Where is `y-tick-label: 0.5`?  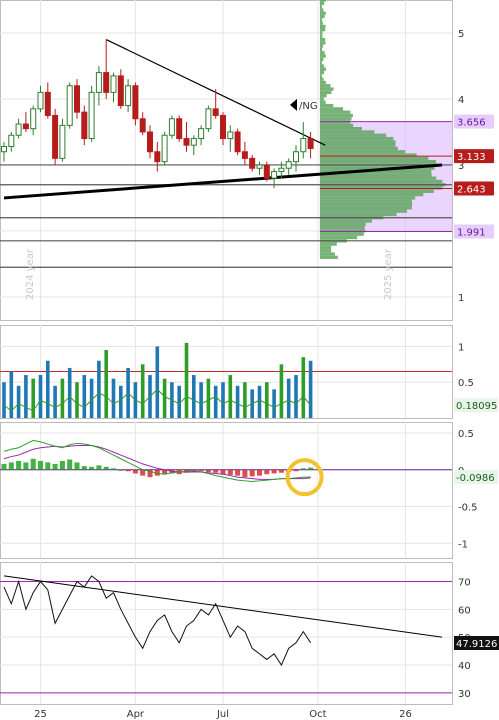 y-tick-label: 0.5 is located at coordinates (466, 383).